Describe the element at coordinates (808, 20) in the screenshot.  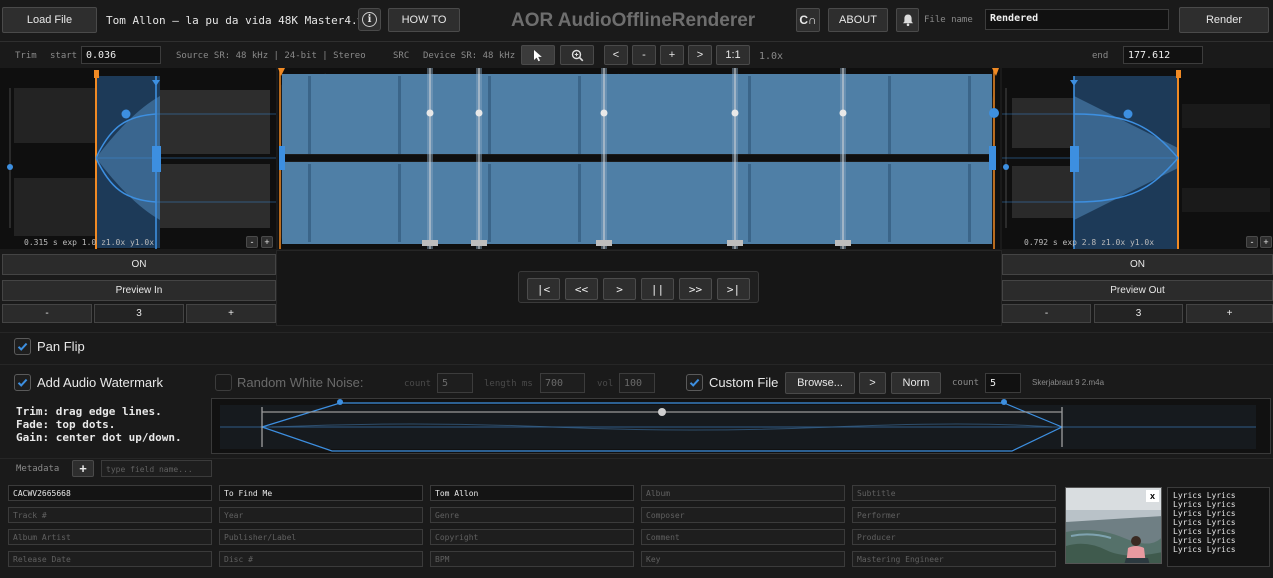
I see `cc-button: C∩` at that location.